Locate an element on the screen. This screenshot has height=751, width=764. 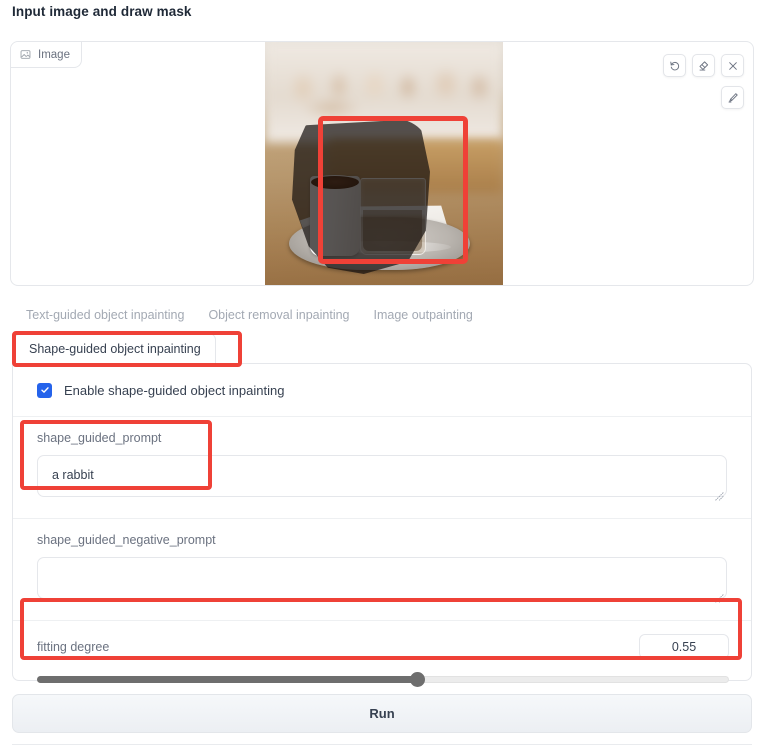
fitting-degree-row: fitting degree 0.55 is located at coordinates (382, 660).